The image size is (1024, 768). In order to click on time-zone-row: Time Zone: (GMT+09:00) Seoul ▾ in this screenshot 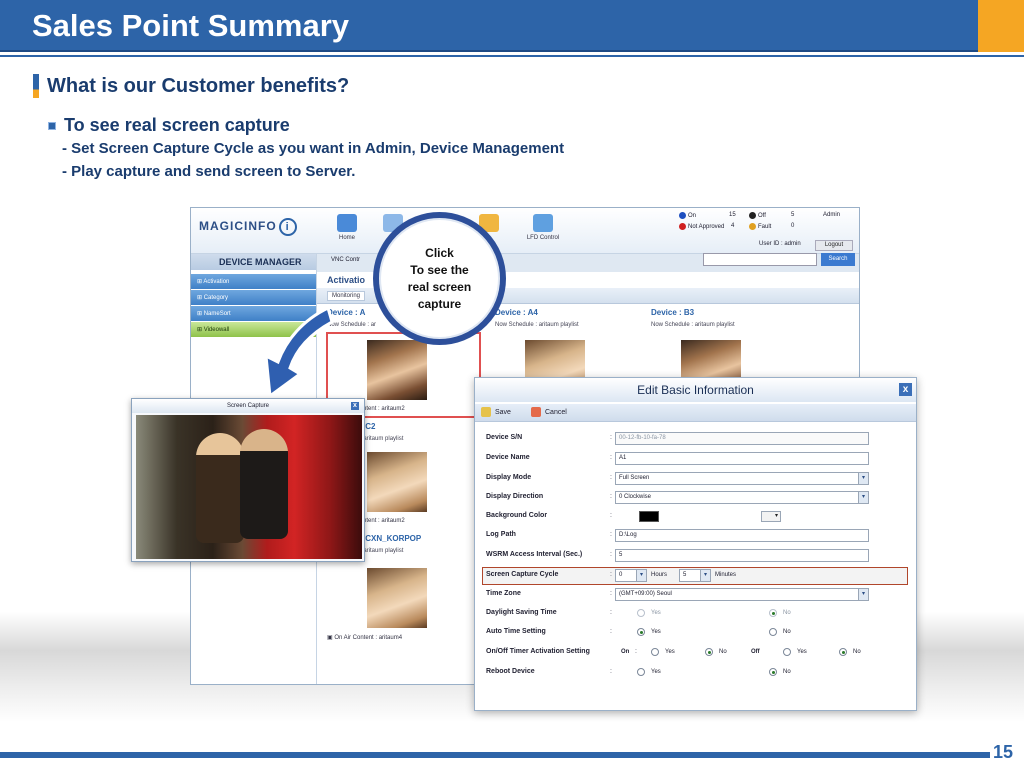, I will do `click(695, 595)`.